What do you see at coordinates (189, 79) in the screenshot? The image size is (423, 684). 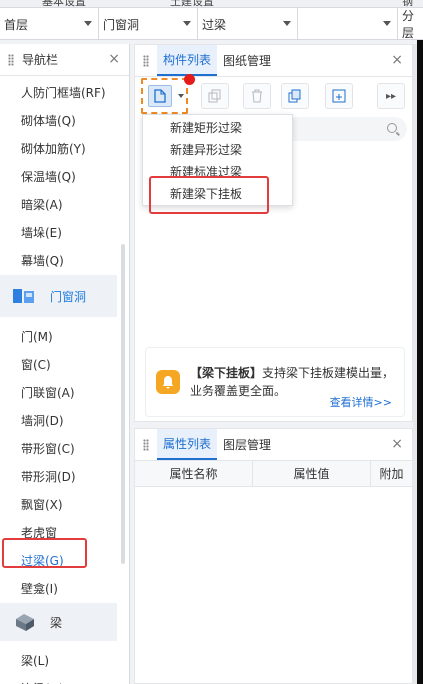 I see `red-dot-badge` at bounding box center [189, 79].